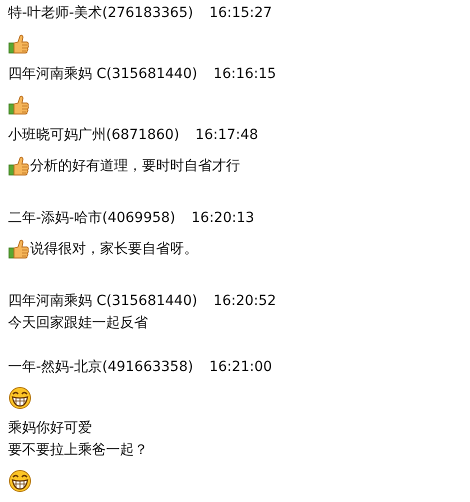 The height and width of the screenshot is (502, 470). I want to click on message-text: 说得很对，家长要自省呀。, so click(114, 249).